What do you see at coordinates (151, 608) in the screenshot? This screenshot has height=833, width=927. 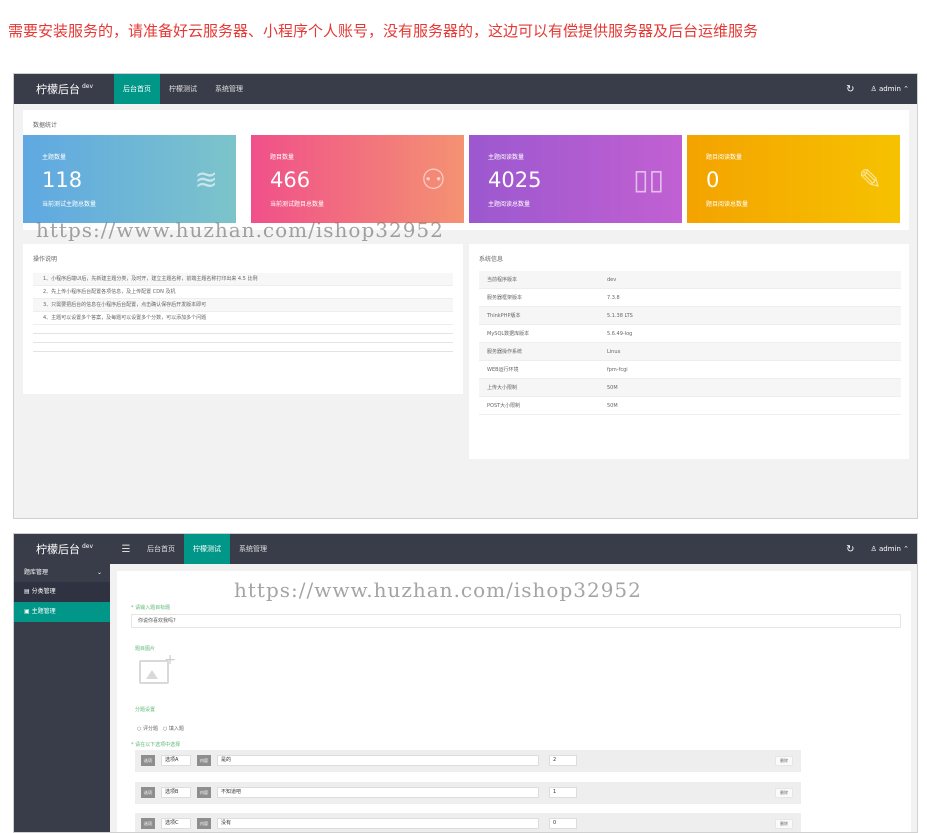 I see `title-label: * 请输入题目标题` at bounding box center [151, 608].